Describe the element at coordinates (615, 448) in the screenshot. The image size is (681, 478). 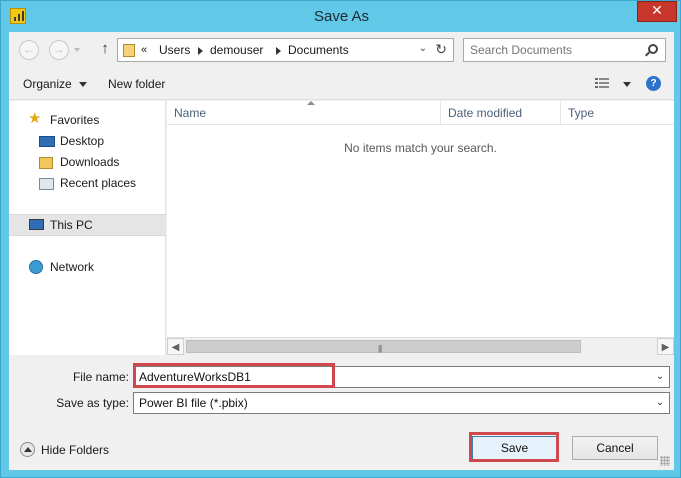
I see `cancel-button: Cancel` at that location.